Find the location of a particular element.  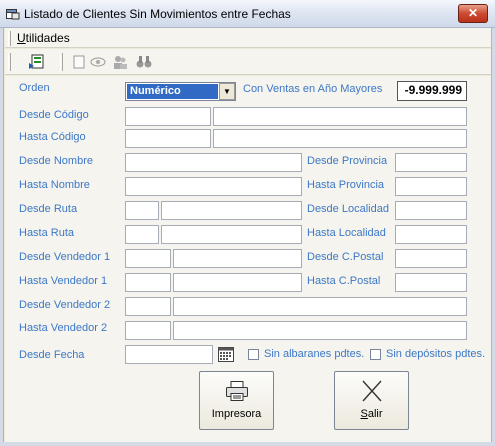

hasta-ruta-input is located at coordinates (142, 234).